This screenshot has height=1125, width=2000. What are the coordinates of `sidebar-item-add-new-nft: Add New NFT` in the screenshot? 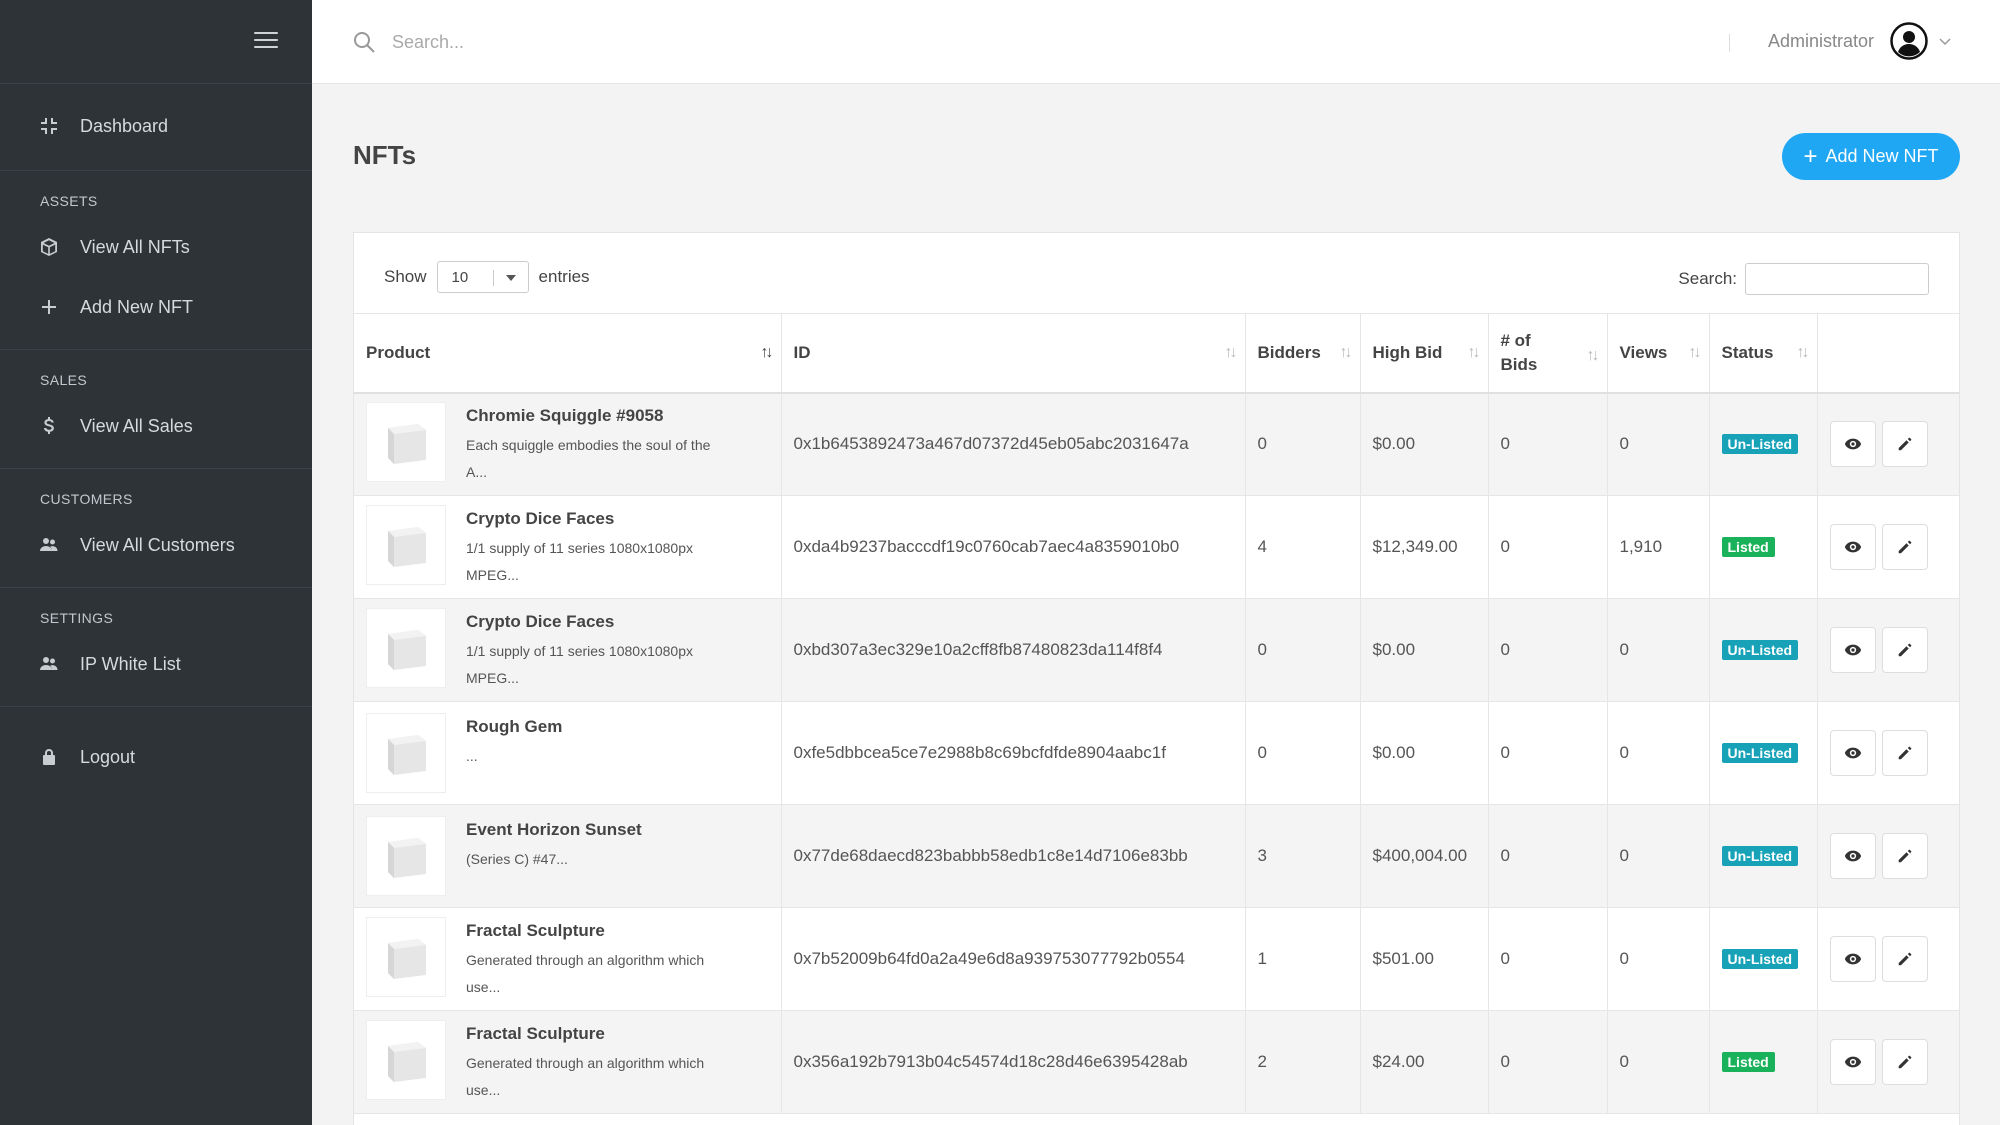 It's located at (156, 307).